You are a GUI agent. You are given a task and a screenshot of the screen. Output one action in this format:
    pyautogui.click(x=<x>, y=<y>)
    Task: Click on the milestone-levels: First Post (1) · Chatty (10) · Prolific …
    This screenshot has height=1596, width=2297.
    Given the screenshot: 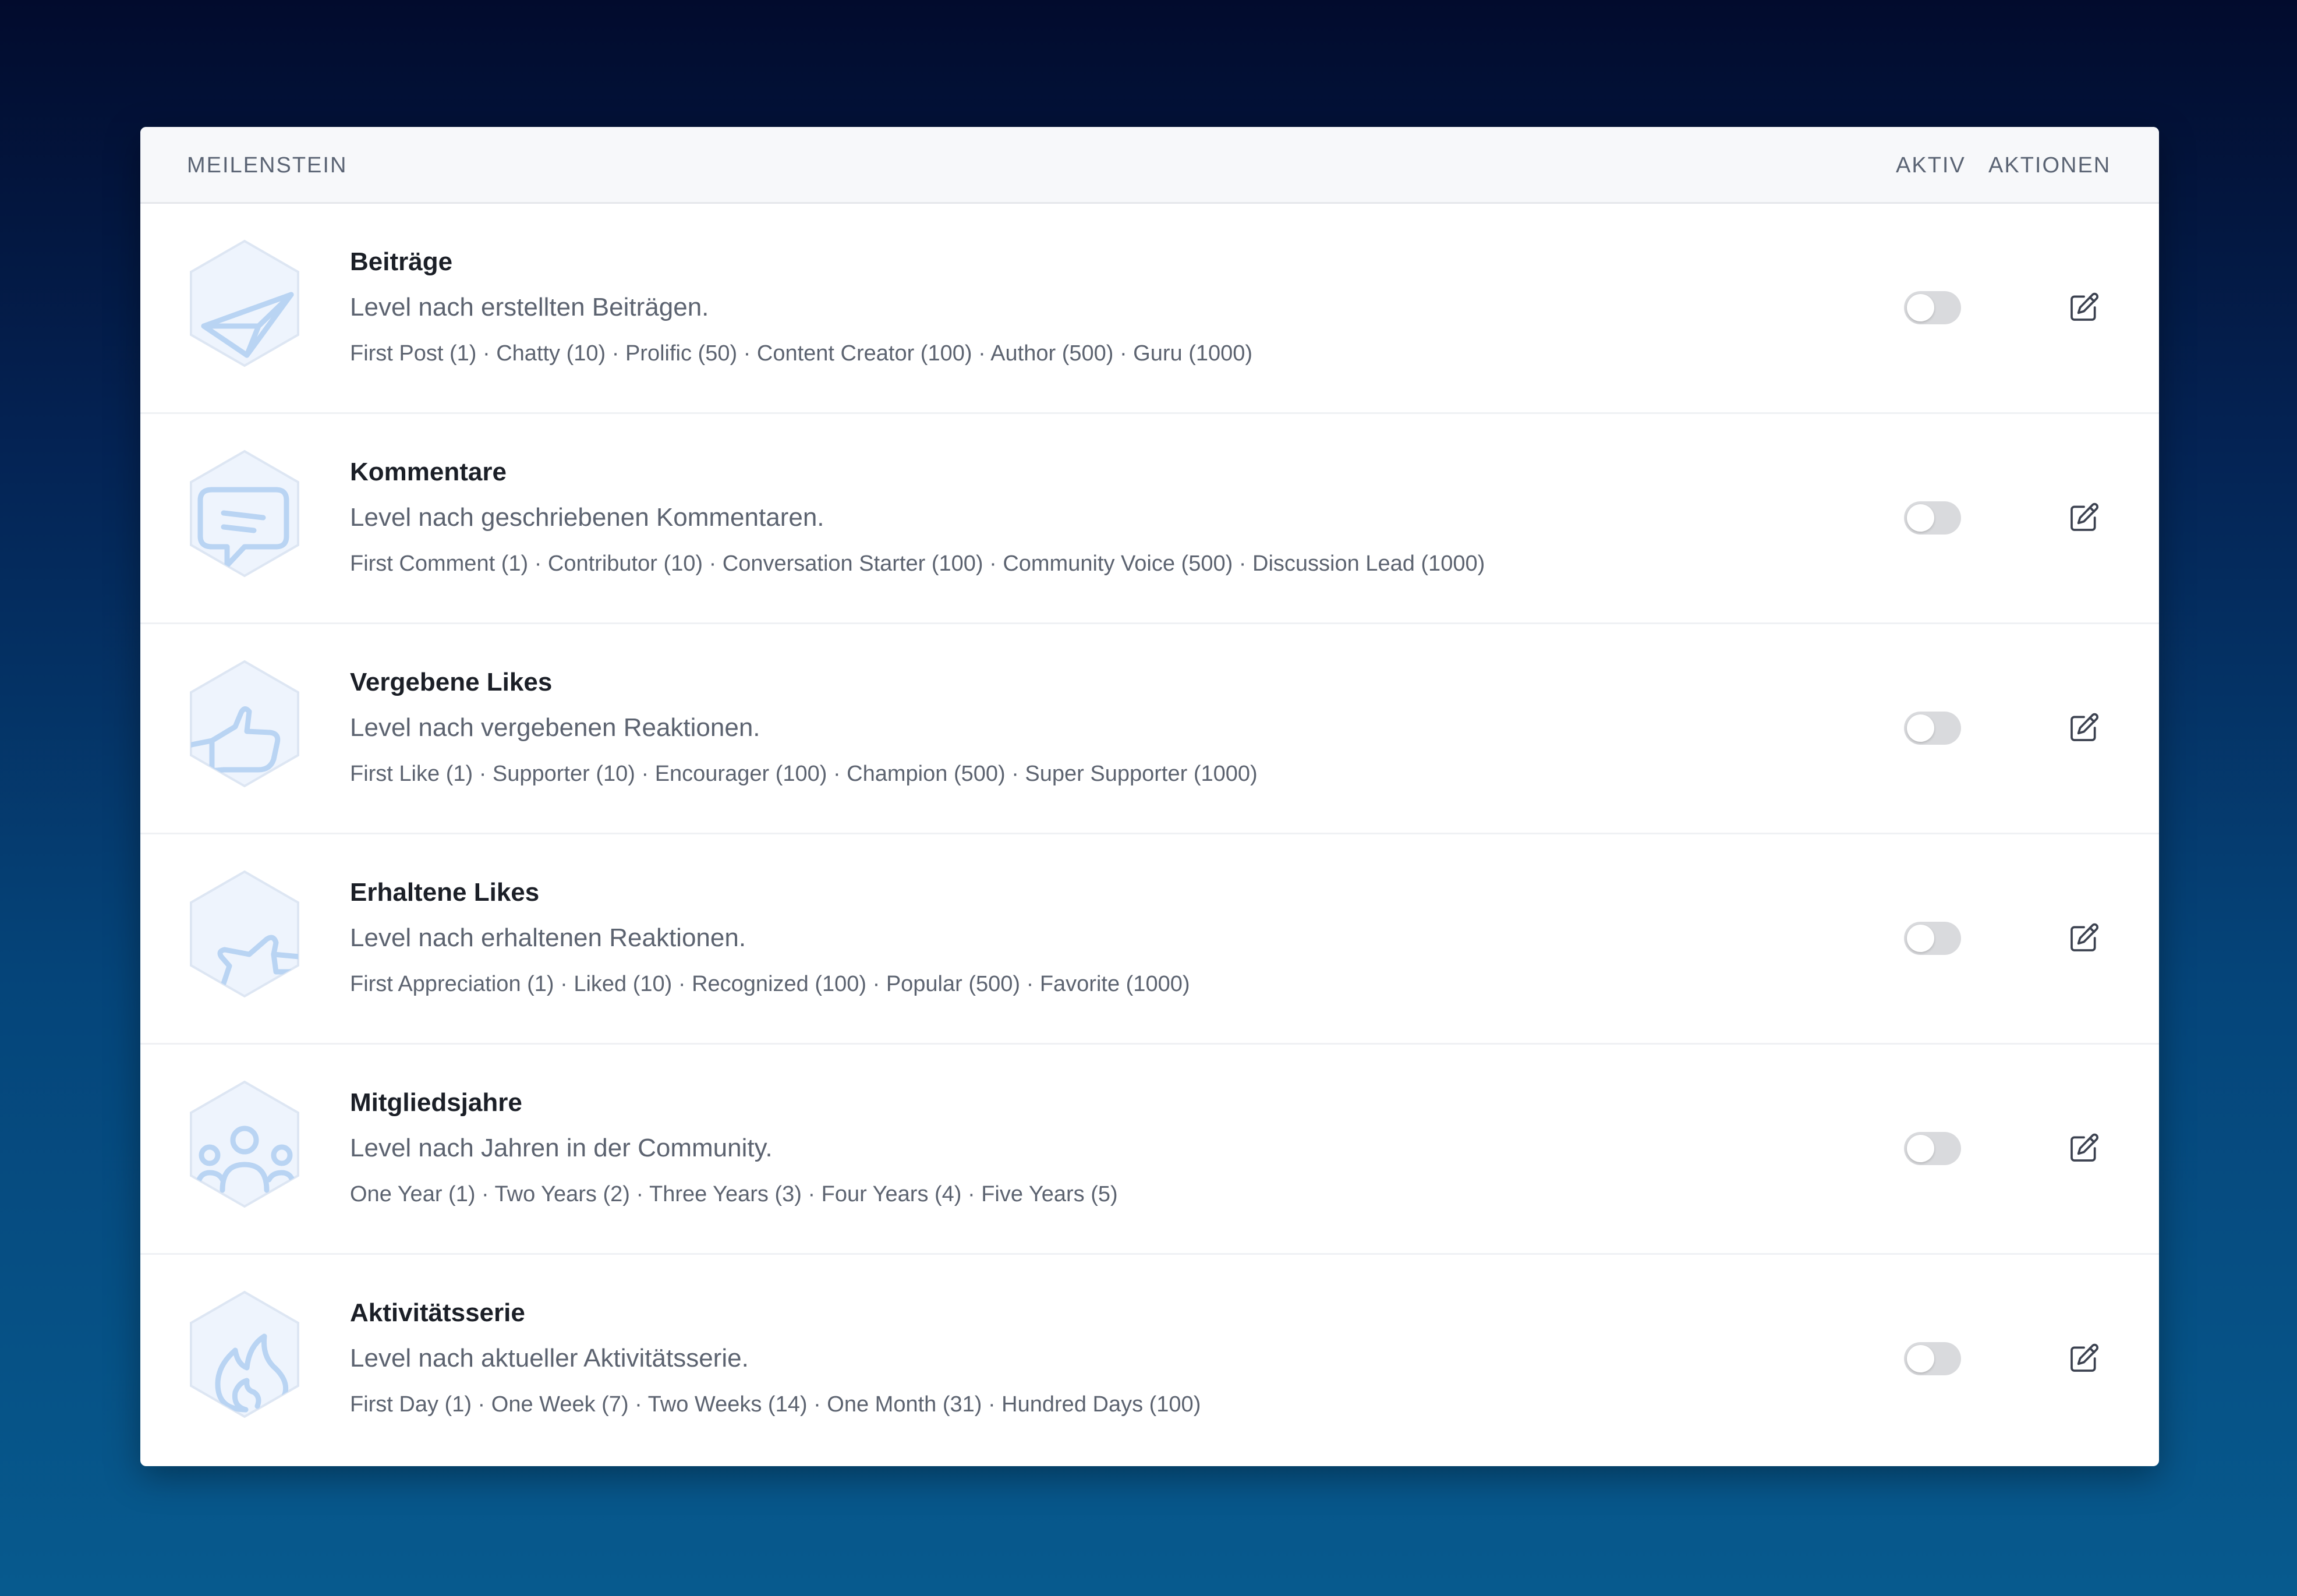 What is the action you would take?
    pyautogui.click(x=801, y=354)
    